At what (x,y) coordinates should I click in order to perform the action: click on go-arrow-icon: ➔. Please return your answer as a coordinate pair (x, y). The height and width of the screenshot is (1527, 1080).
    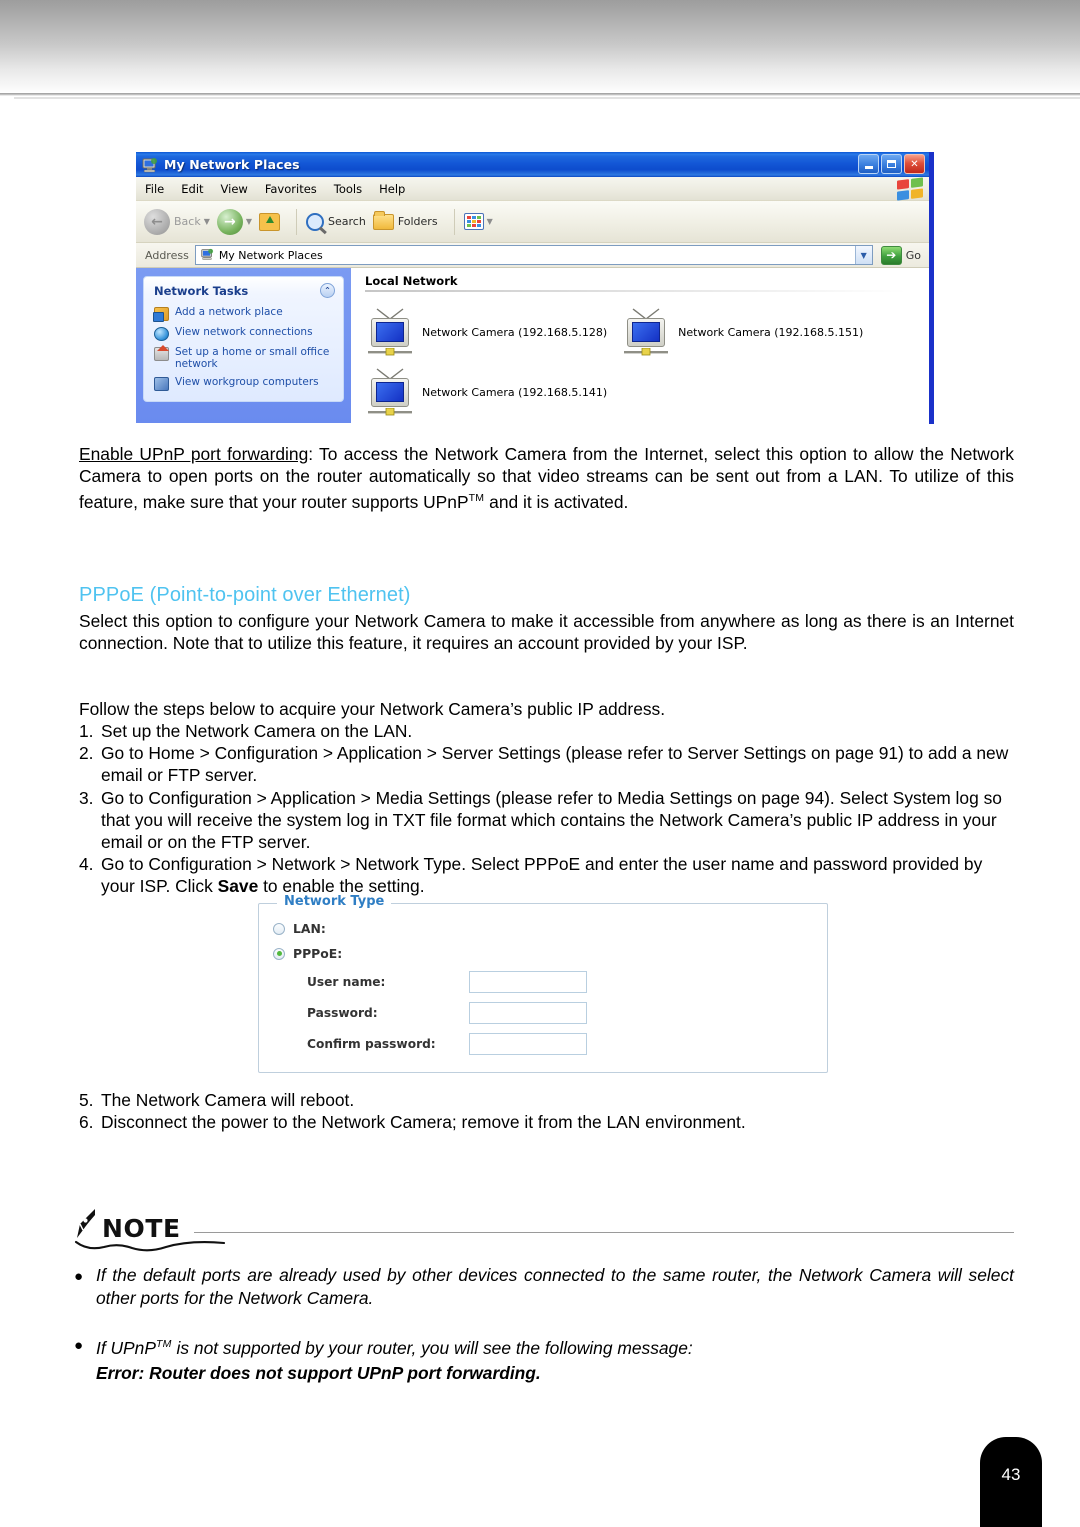
    Looking at the image, I should click on (891, 255).